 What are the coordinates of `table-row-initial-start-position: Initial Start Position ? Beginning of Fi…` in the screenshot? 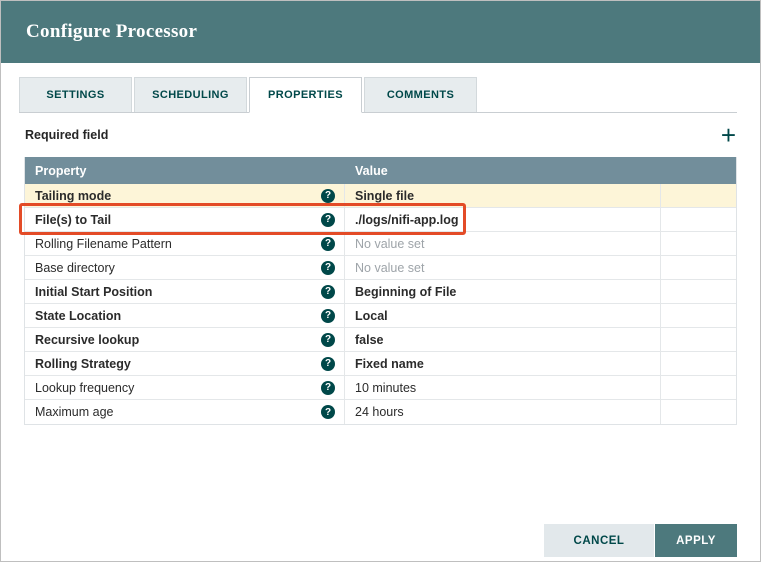 It's located at (380, 292).